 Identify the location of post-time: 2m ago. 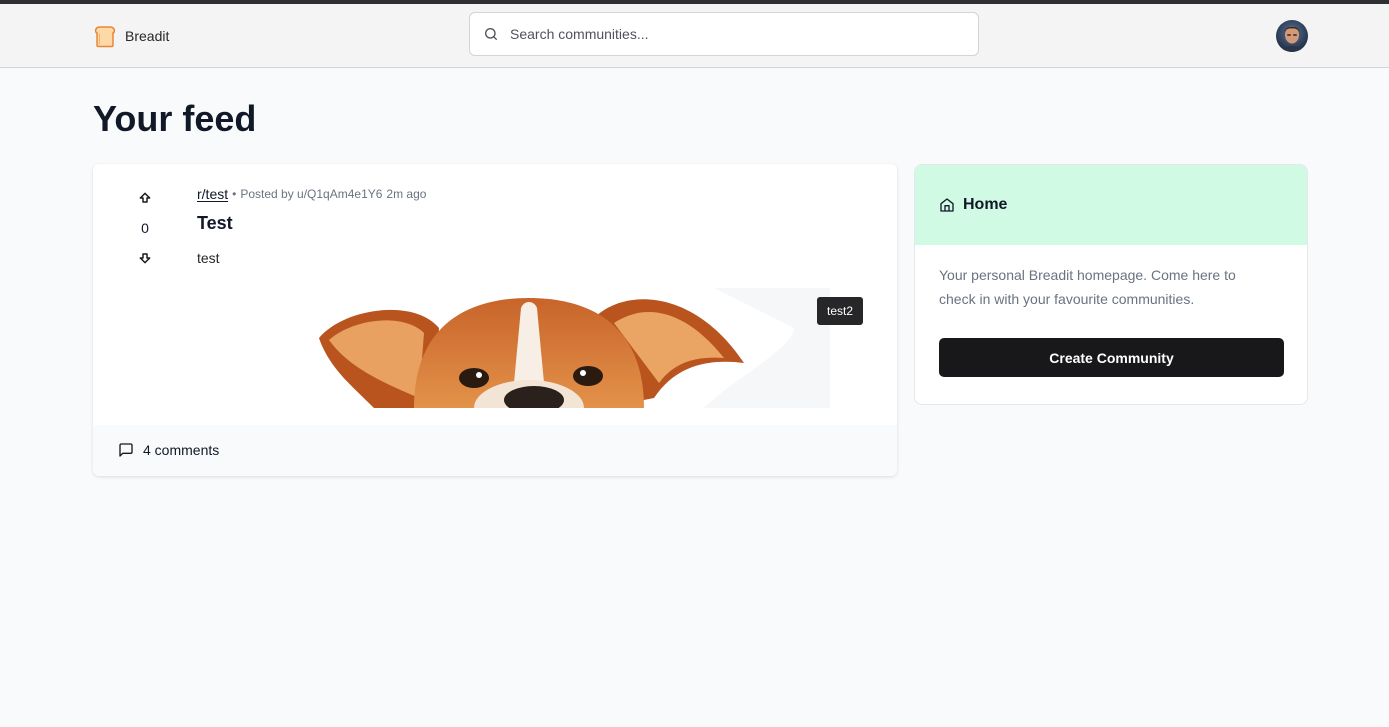
(406, 194).